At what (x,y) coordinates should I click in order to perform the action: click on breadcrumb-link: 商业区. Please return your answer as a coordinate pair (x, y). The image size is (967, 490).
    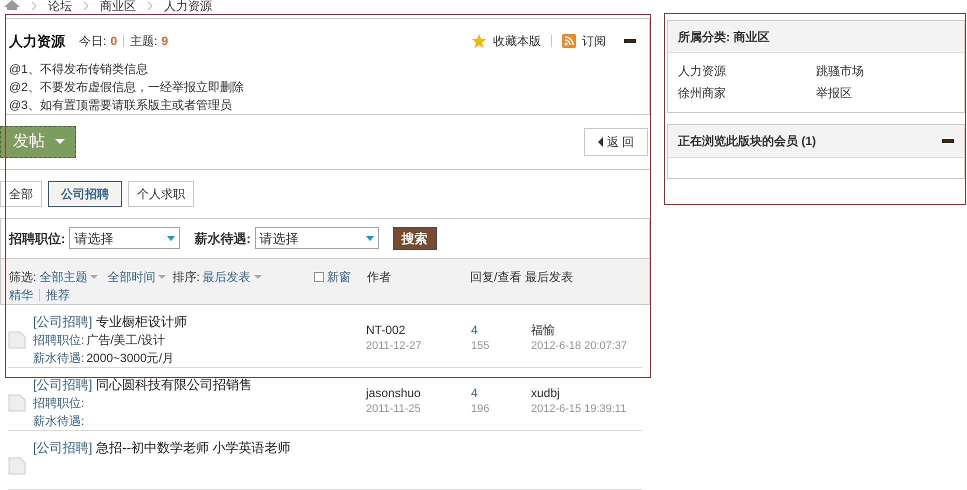
    Looking at the image, I should click on (118, 6).